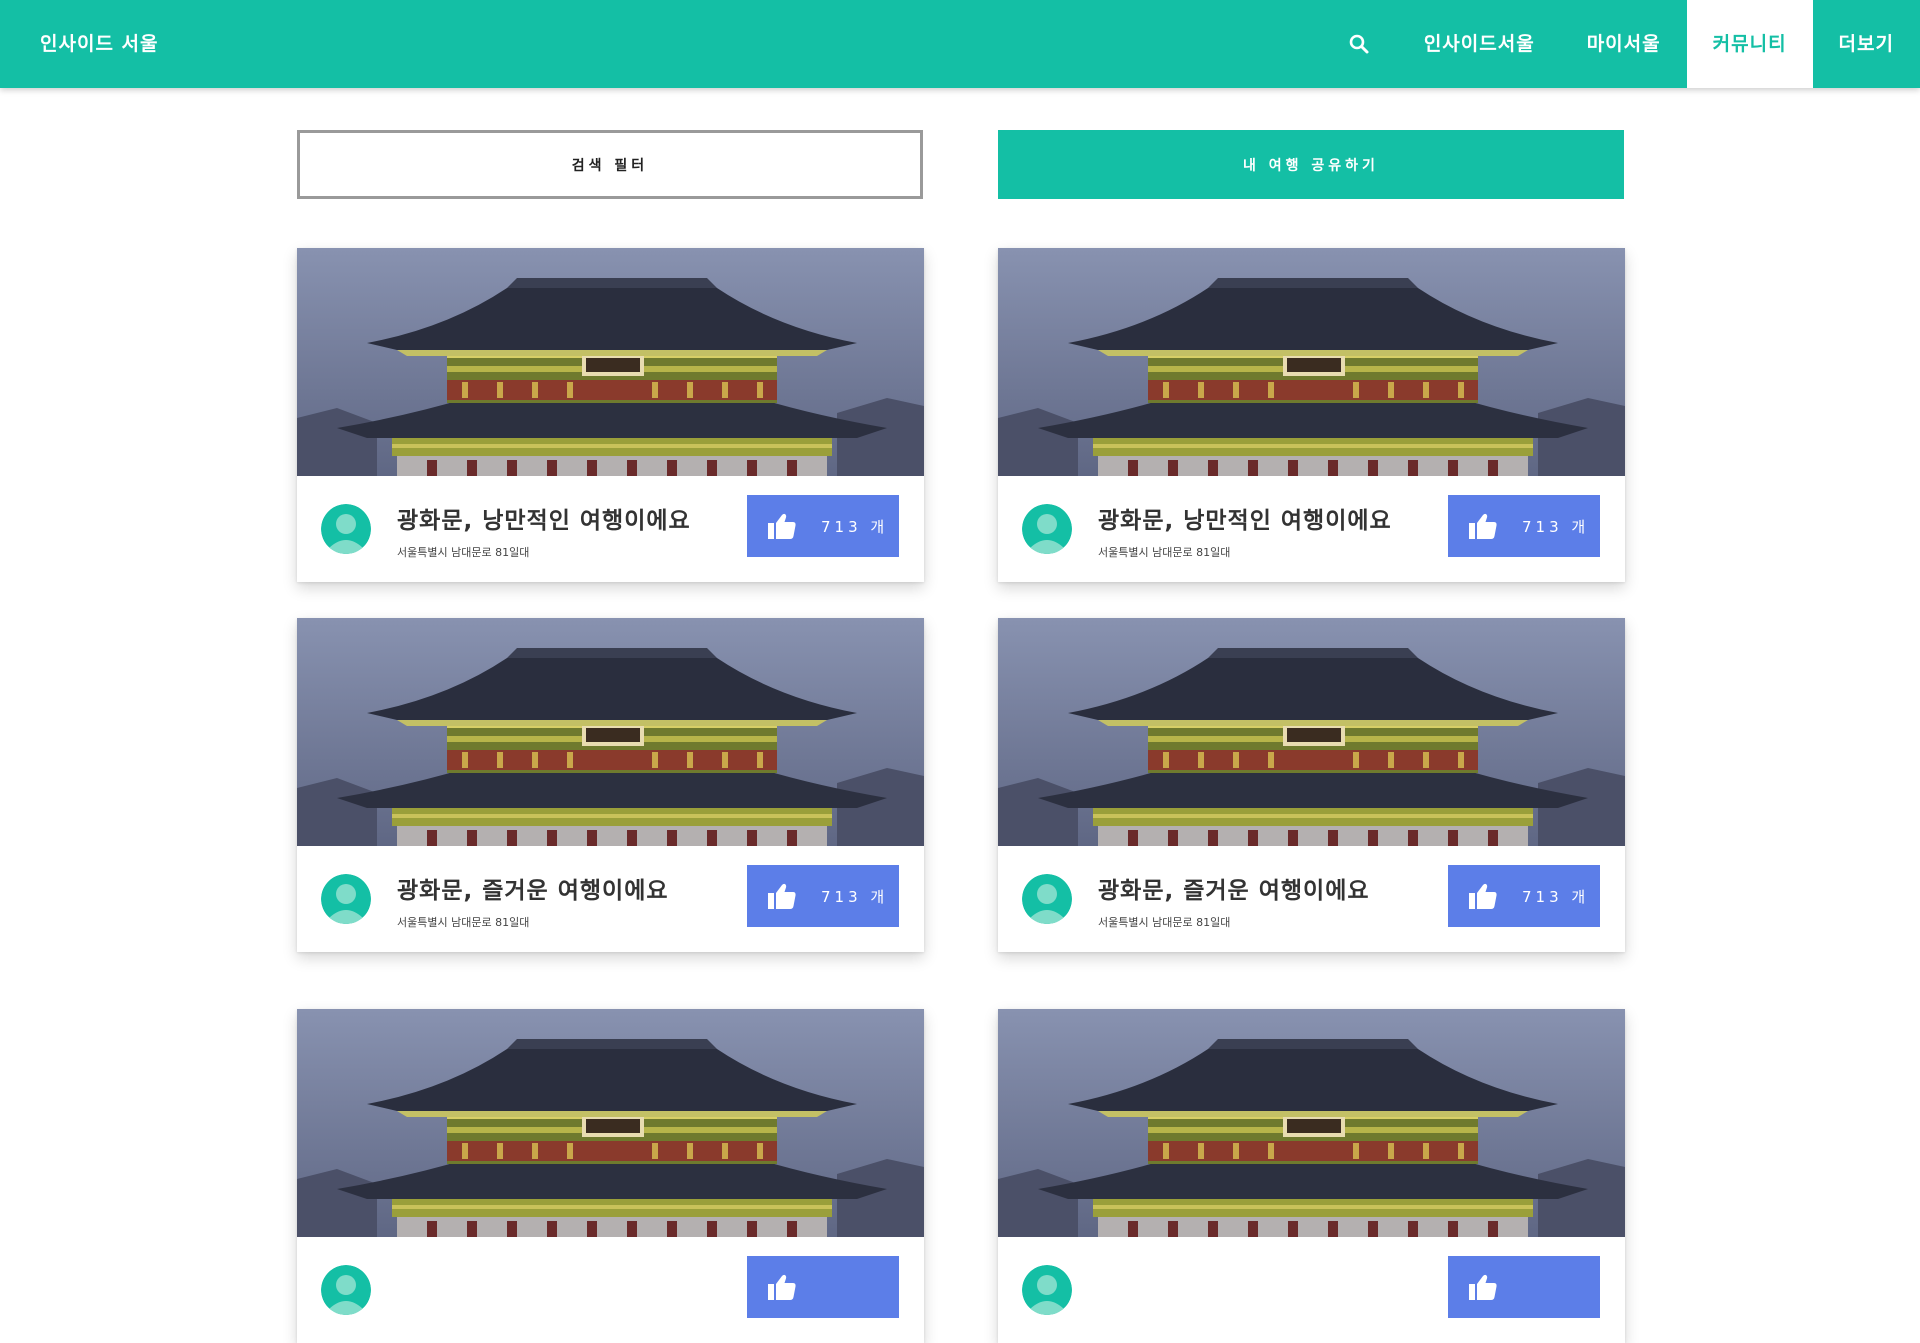  I want to click on nav-item-inside-seoul: 인사이드서울, so click(1479, 44).